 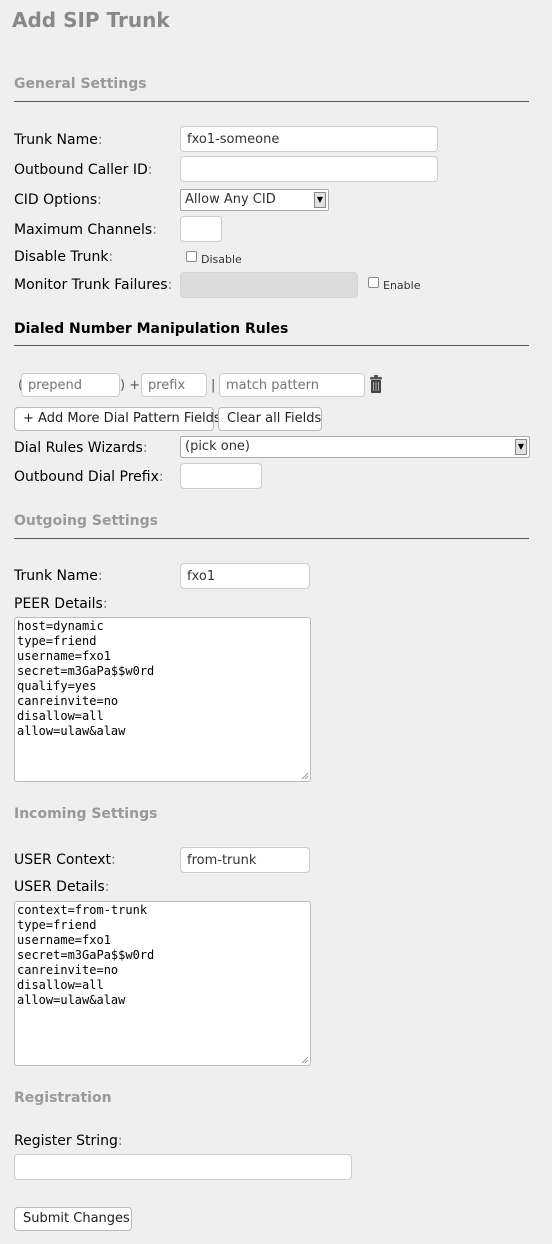 I want to click on outbound-dial-prefix-label: Outbound Dial Prefix:, so click(x=89, y=477).